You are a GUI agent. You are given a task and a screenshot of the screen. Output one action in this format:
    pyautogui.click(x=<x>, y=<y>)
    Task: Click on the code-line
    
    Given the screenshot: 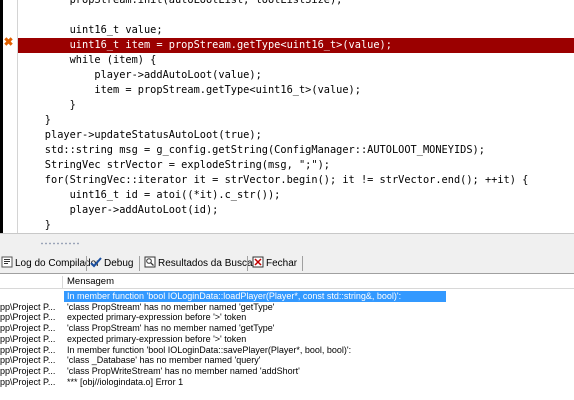 What is the action you would take?
    pyautogui.click(x=287, y=15)
    